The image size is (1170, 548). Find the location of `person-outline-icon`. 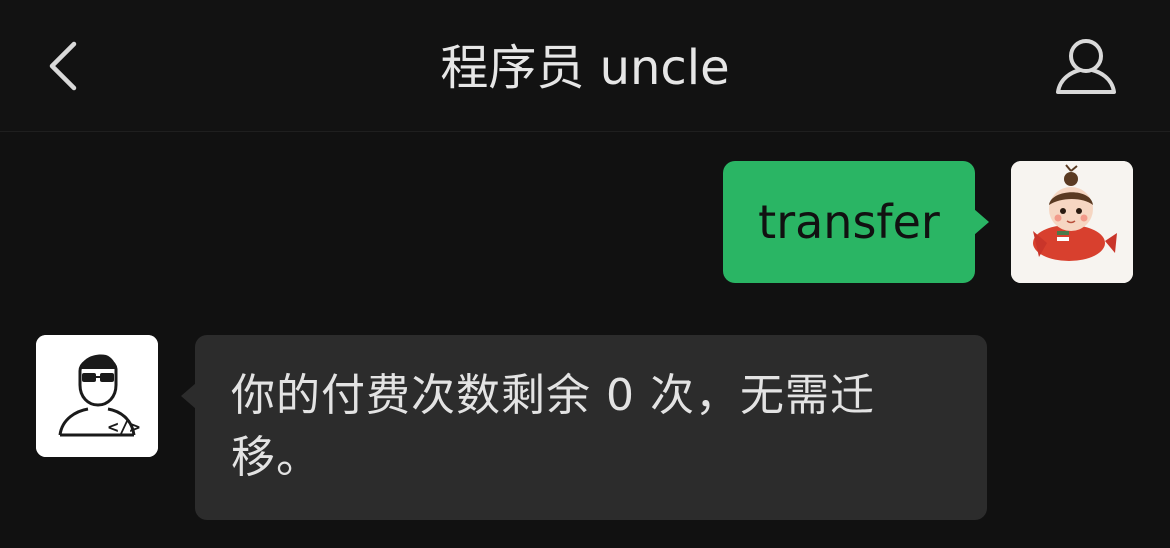

person-outline-icon is located at coordinates (1086, 66).